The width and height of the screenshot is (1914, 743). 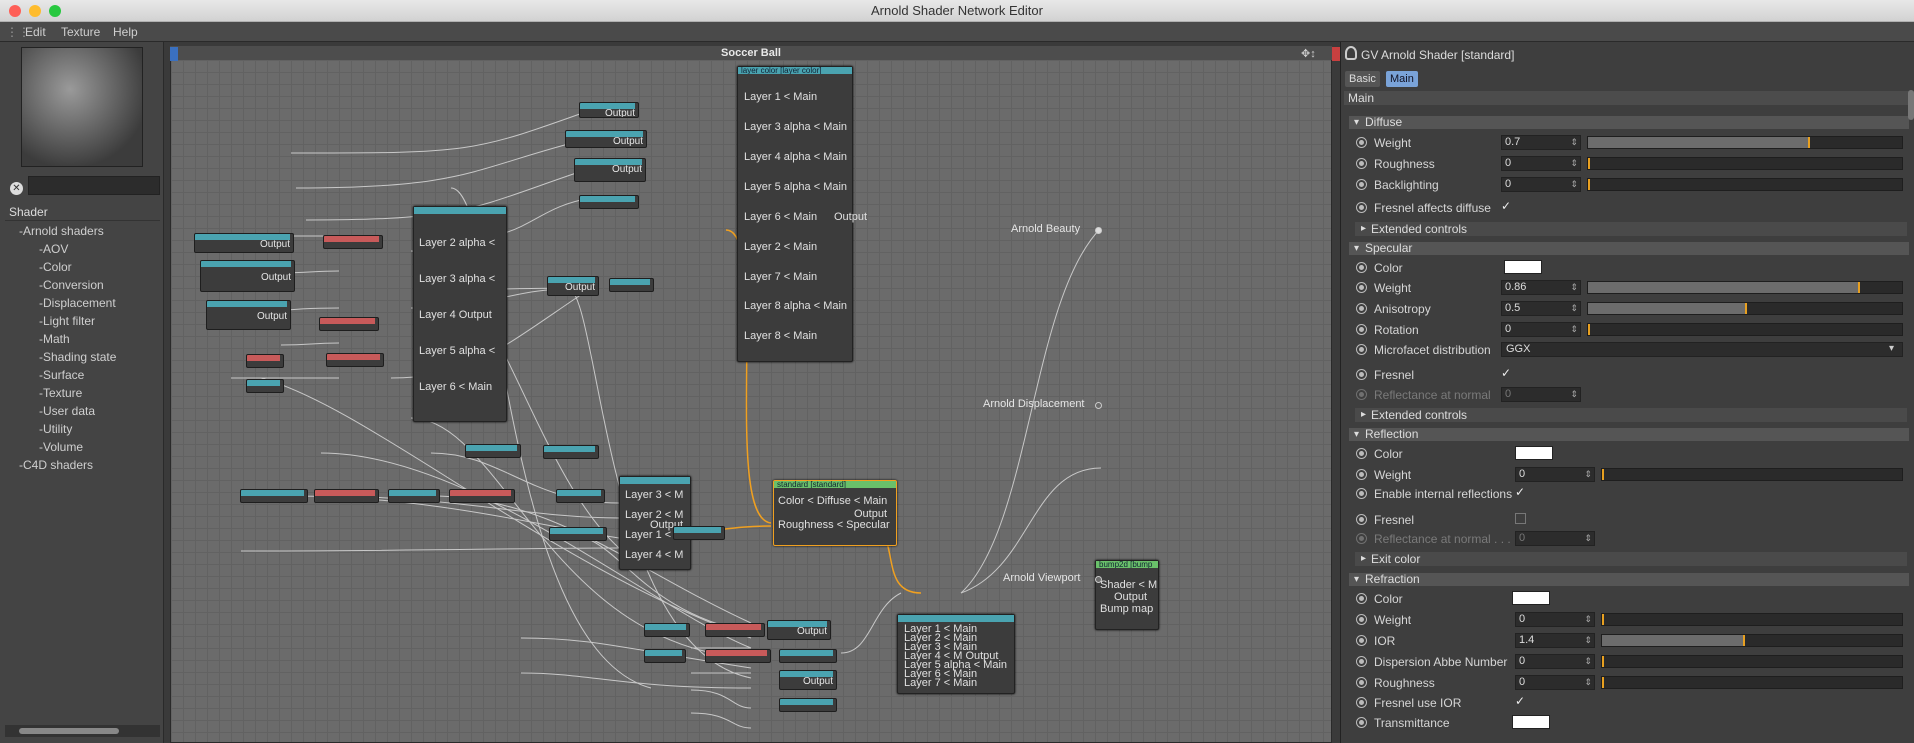 What do you see at coordinates (1911, 105) in the screenshot?
I see `inspector-scrollbar` at bounding box center [1911, 105].